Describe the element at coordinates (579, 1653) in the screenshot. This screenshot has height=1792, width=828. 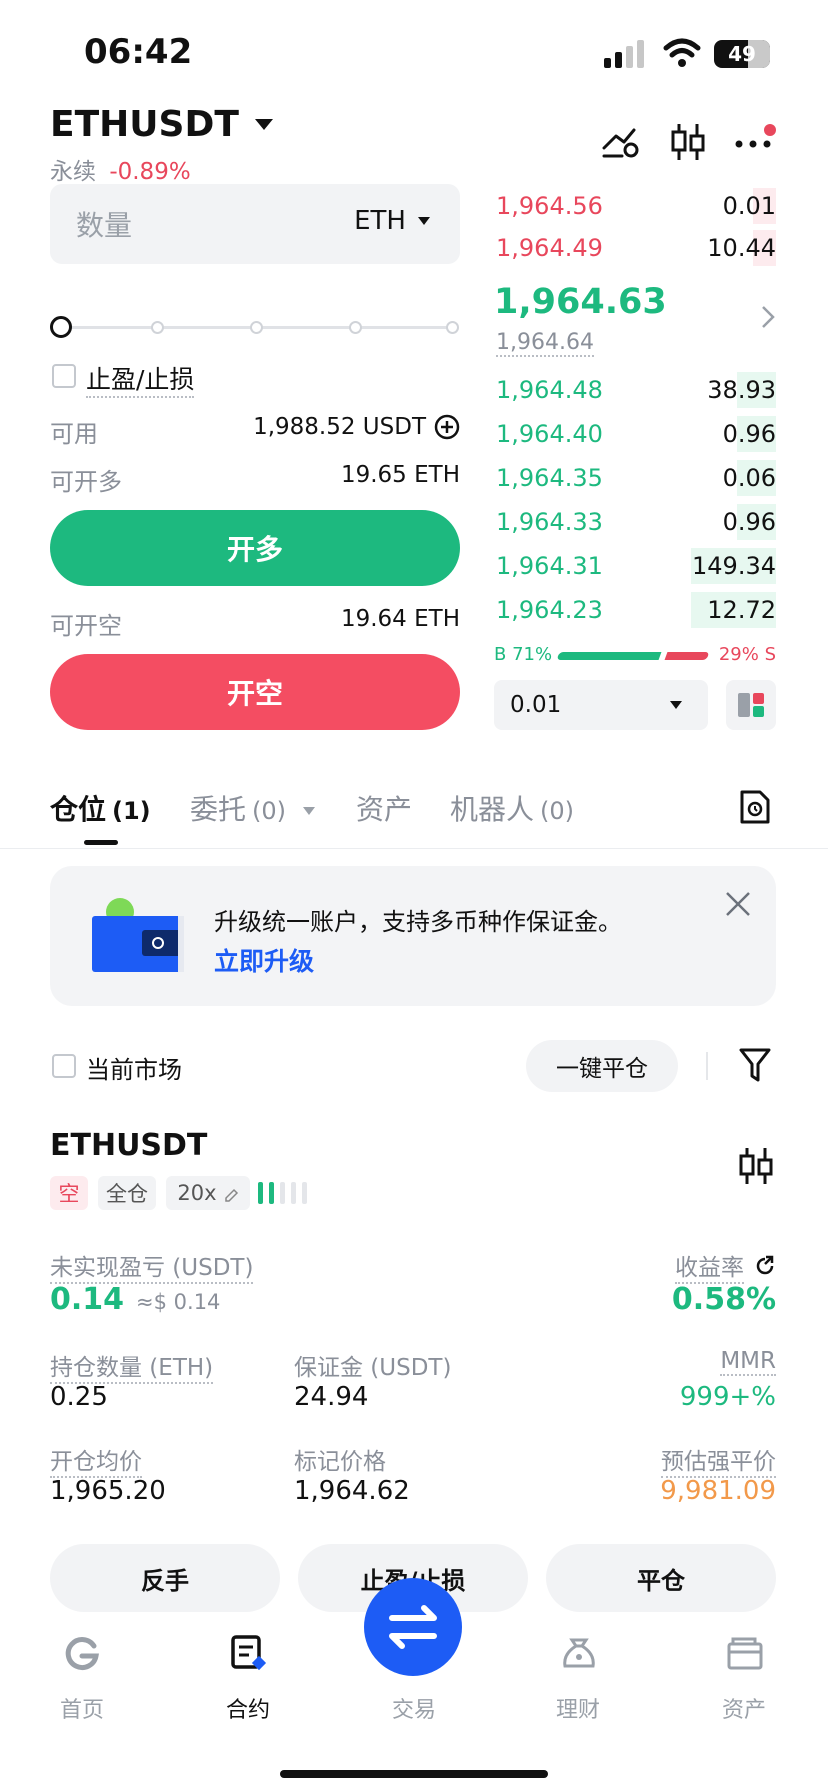
I see `earn-icon` at that location.